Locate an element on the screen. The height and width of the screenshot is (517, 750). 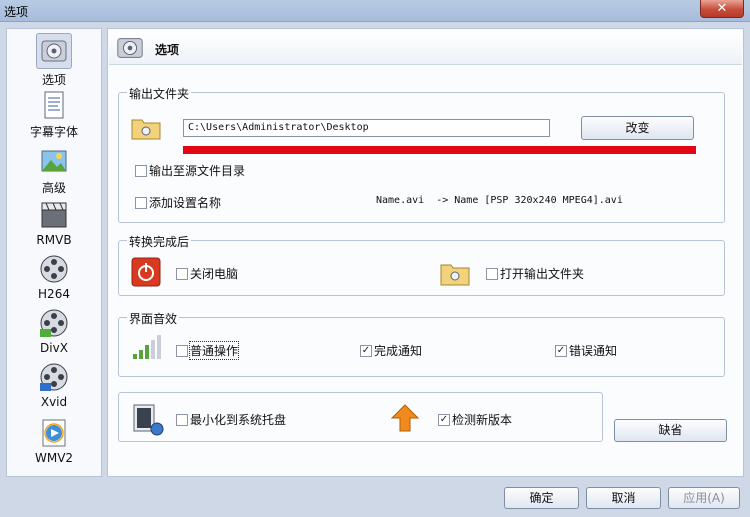
open-output-folder-option: 打开输出文件夹 is located at coordinates (535, 273).